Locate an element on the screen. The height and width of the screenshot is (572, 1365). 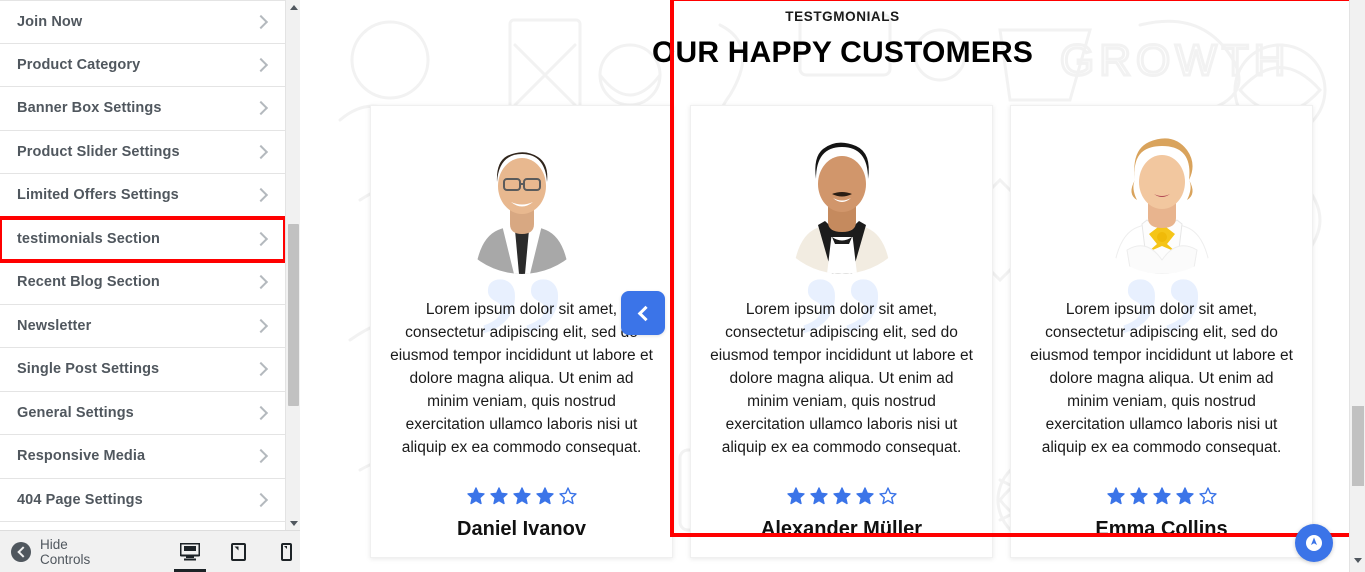
device-preview-desktop is located at coordinates (190, 551).